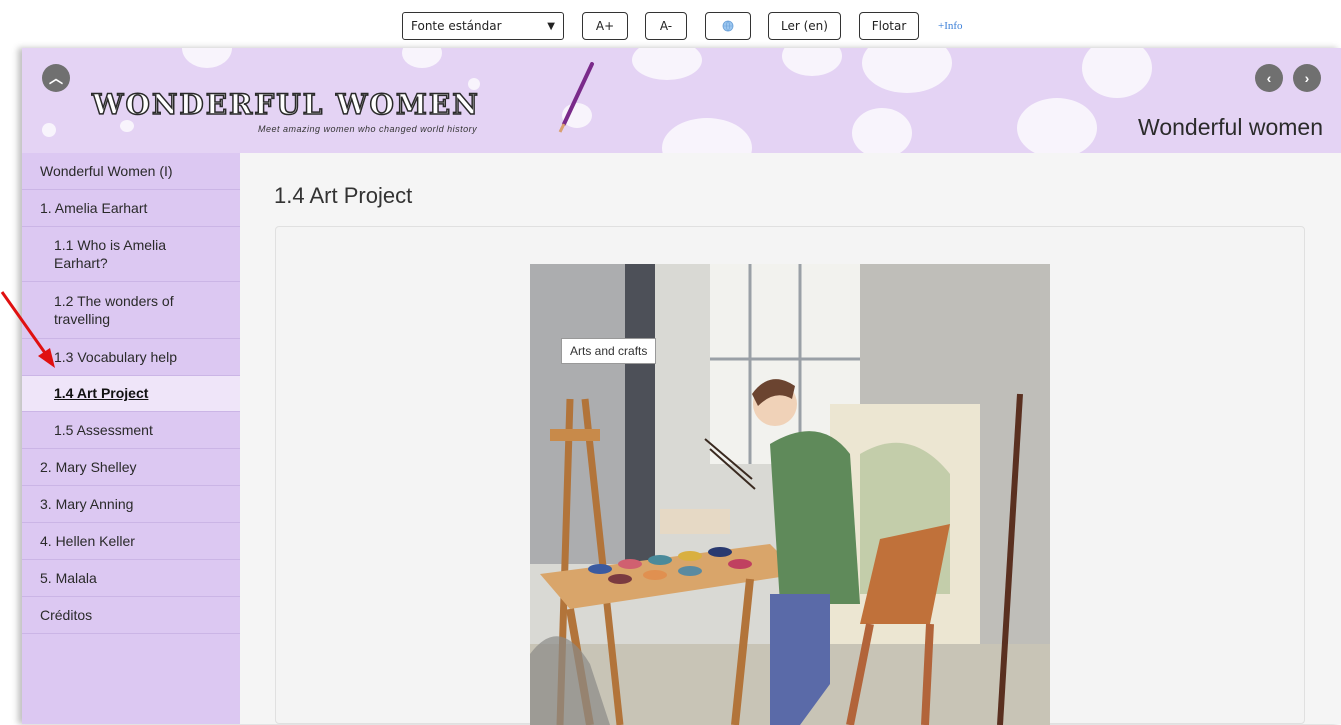  I want to click on previous-page-button: ‹, so click(1269, 78).